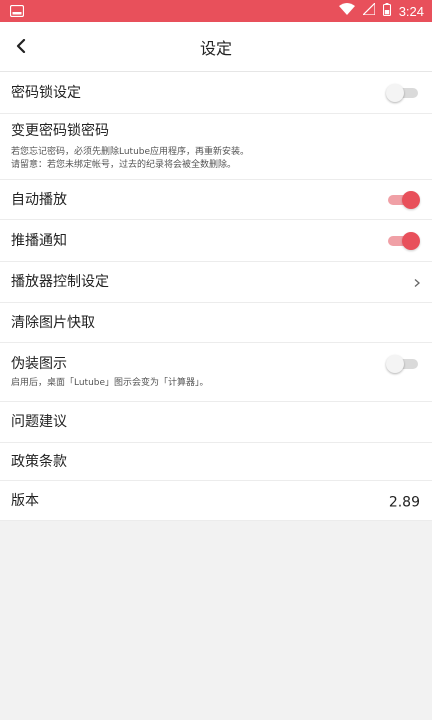 Image resolution: width=432 pixels, height=720 pixels. I want to click on setting-disguise-icon: 伪装图示 启用后，桌面「Lutube」图示会变为「计算器」。, so click(216, 372).